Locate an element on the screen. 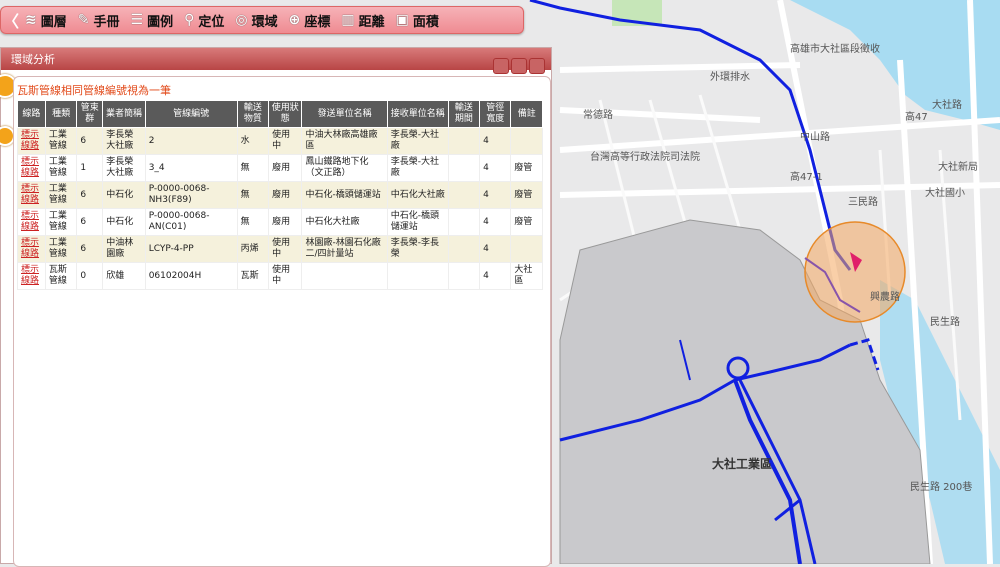  coordinate-label: 座標 is located at coordinates (317, 22).